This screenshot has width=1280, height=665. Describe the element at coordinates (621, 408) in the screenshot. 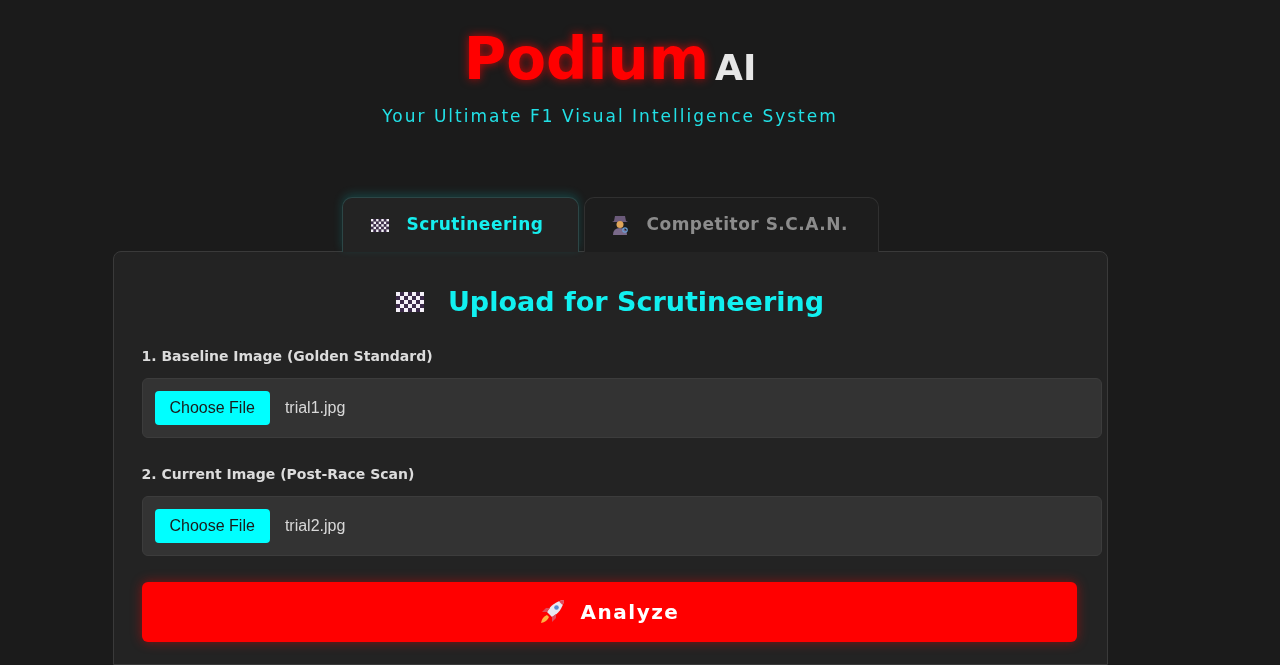

I see `file-input: Choose File trial1.jpg` at that location.